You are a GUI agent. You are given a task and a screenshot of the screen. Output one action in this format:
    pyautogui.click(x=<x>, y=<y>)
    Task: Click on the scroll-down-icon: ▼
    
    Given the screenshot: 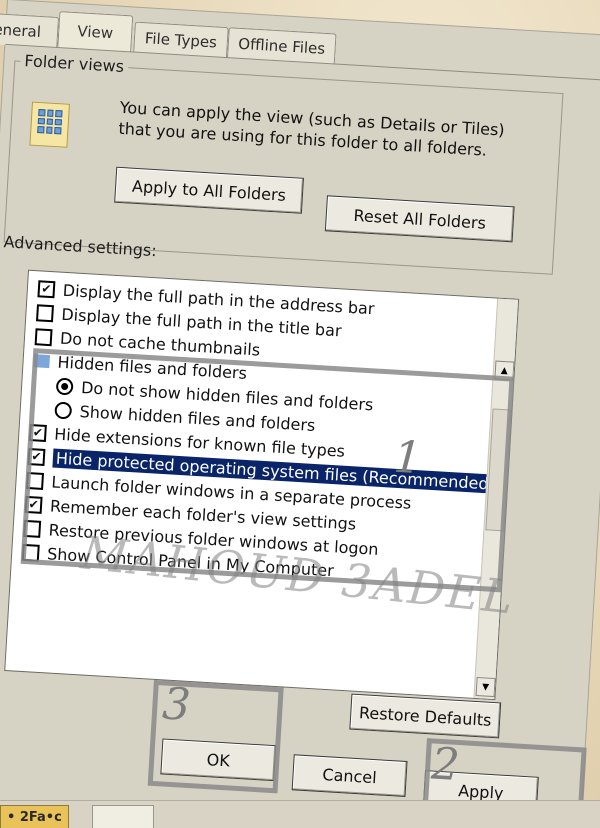 What is the action you would take?
    pyautogui.click(x=485, y=687)
    